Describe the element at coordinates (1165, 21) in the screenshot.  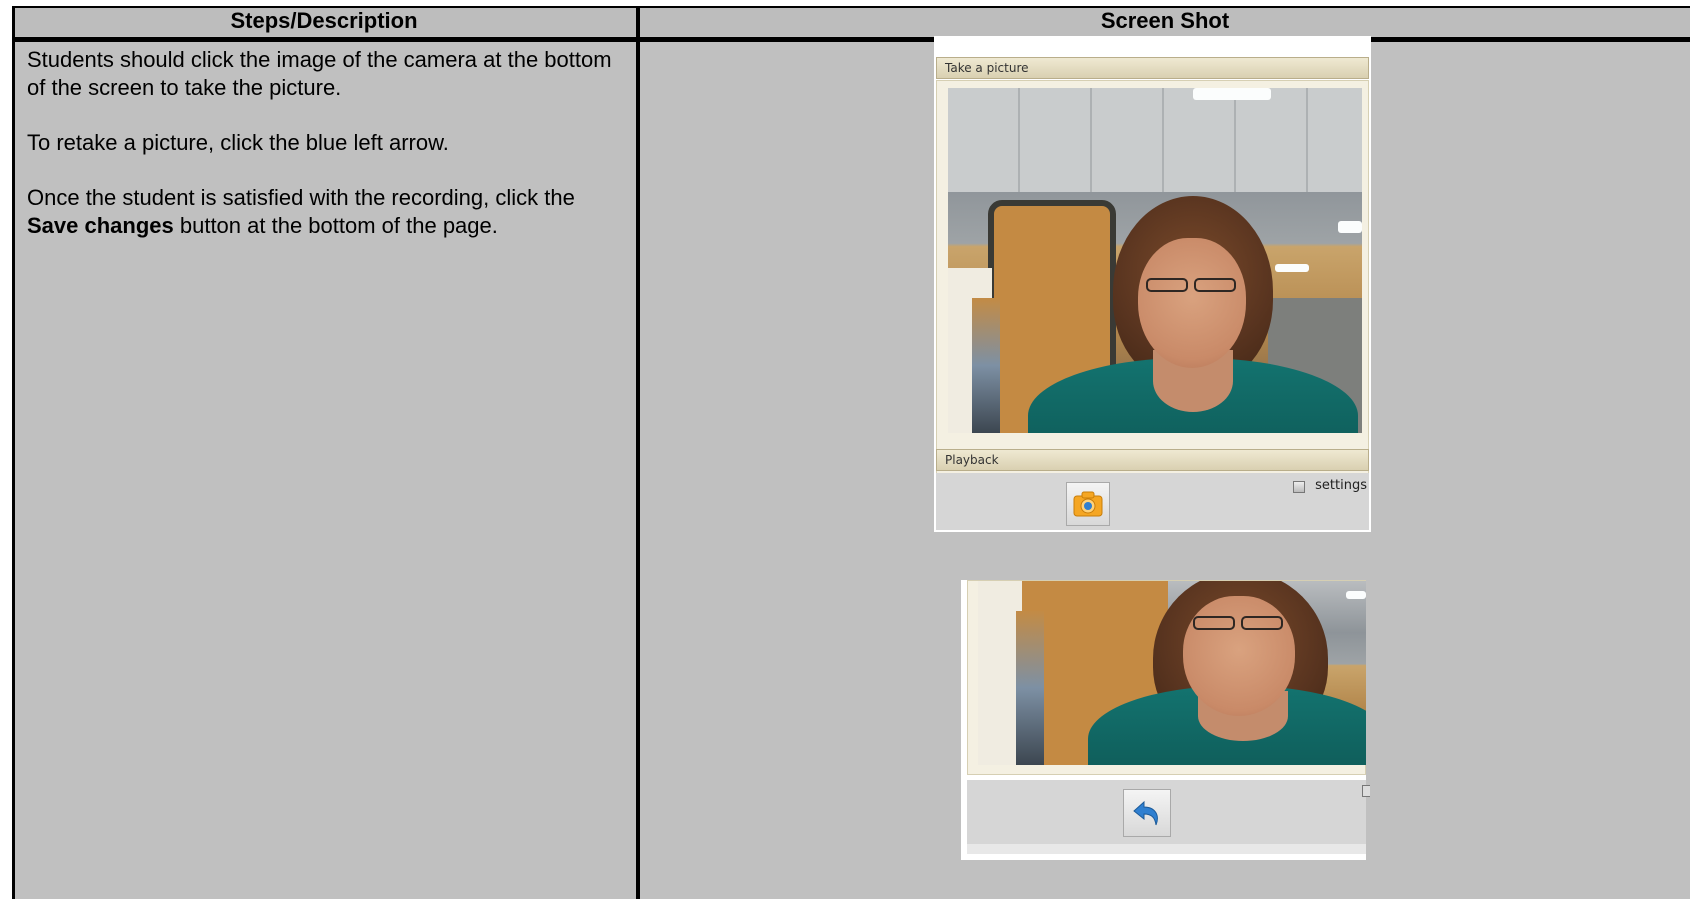
I see `screen-shot-header: Screen Shot` at that location.